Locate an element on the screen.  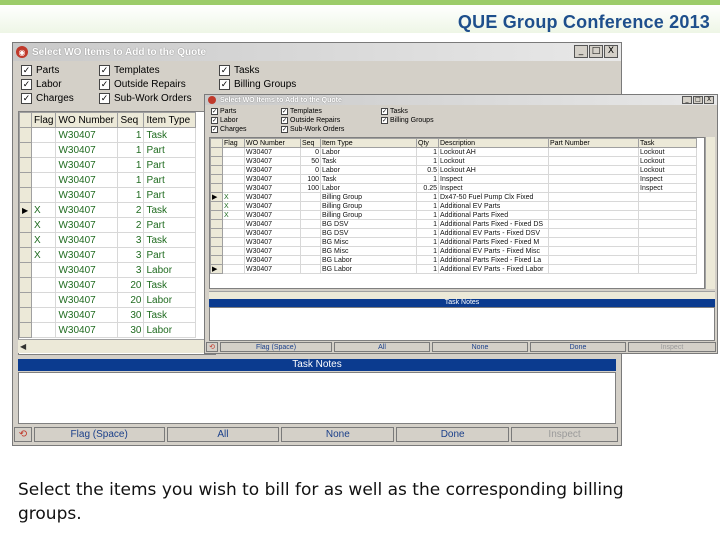
task-notes-area is located at coordinates (317, 398).